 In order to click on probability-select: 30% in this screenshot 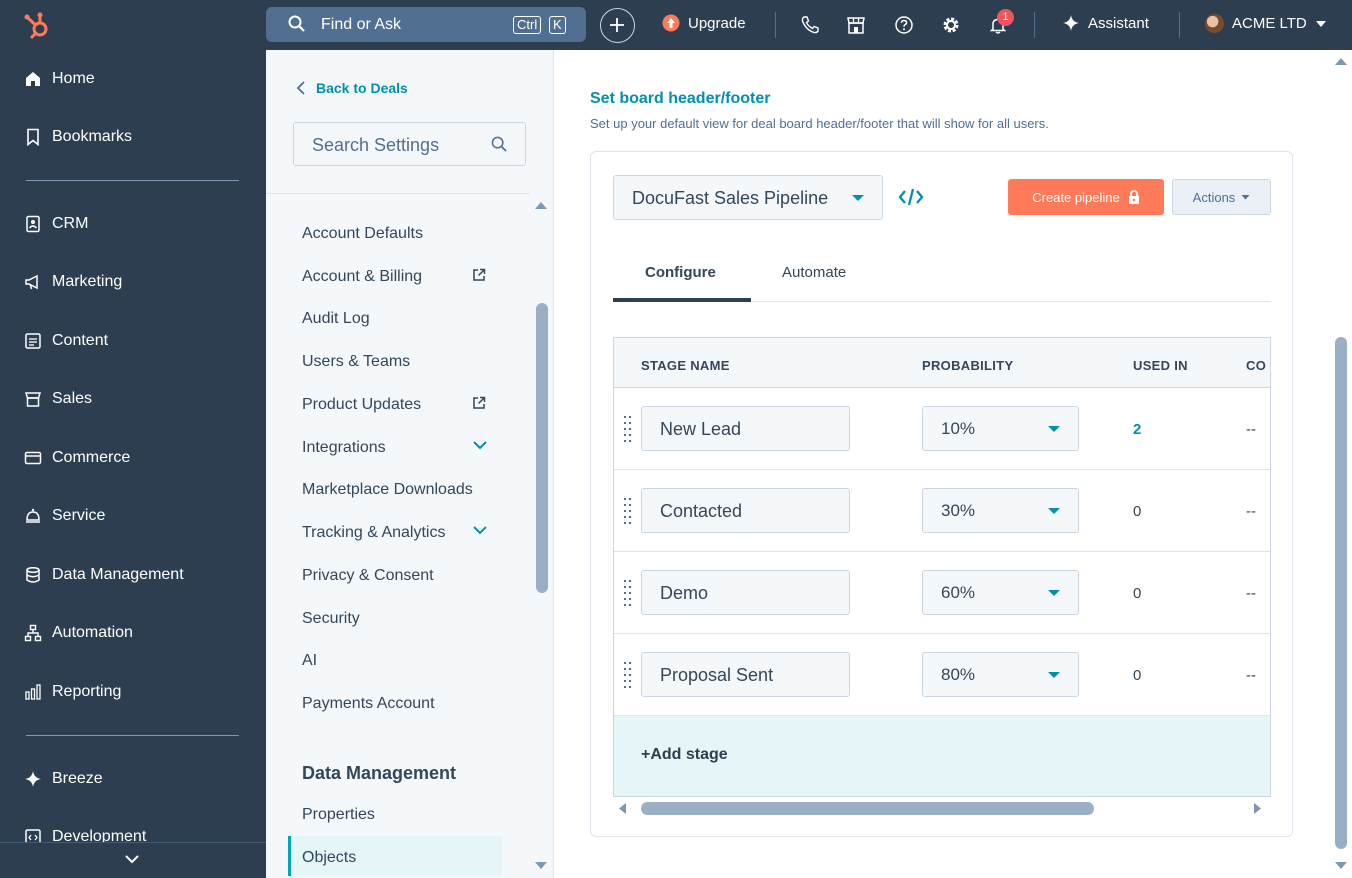, I will do `click(1000, 510)`.